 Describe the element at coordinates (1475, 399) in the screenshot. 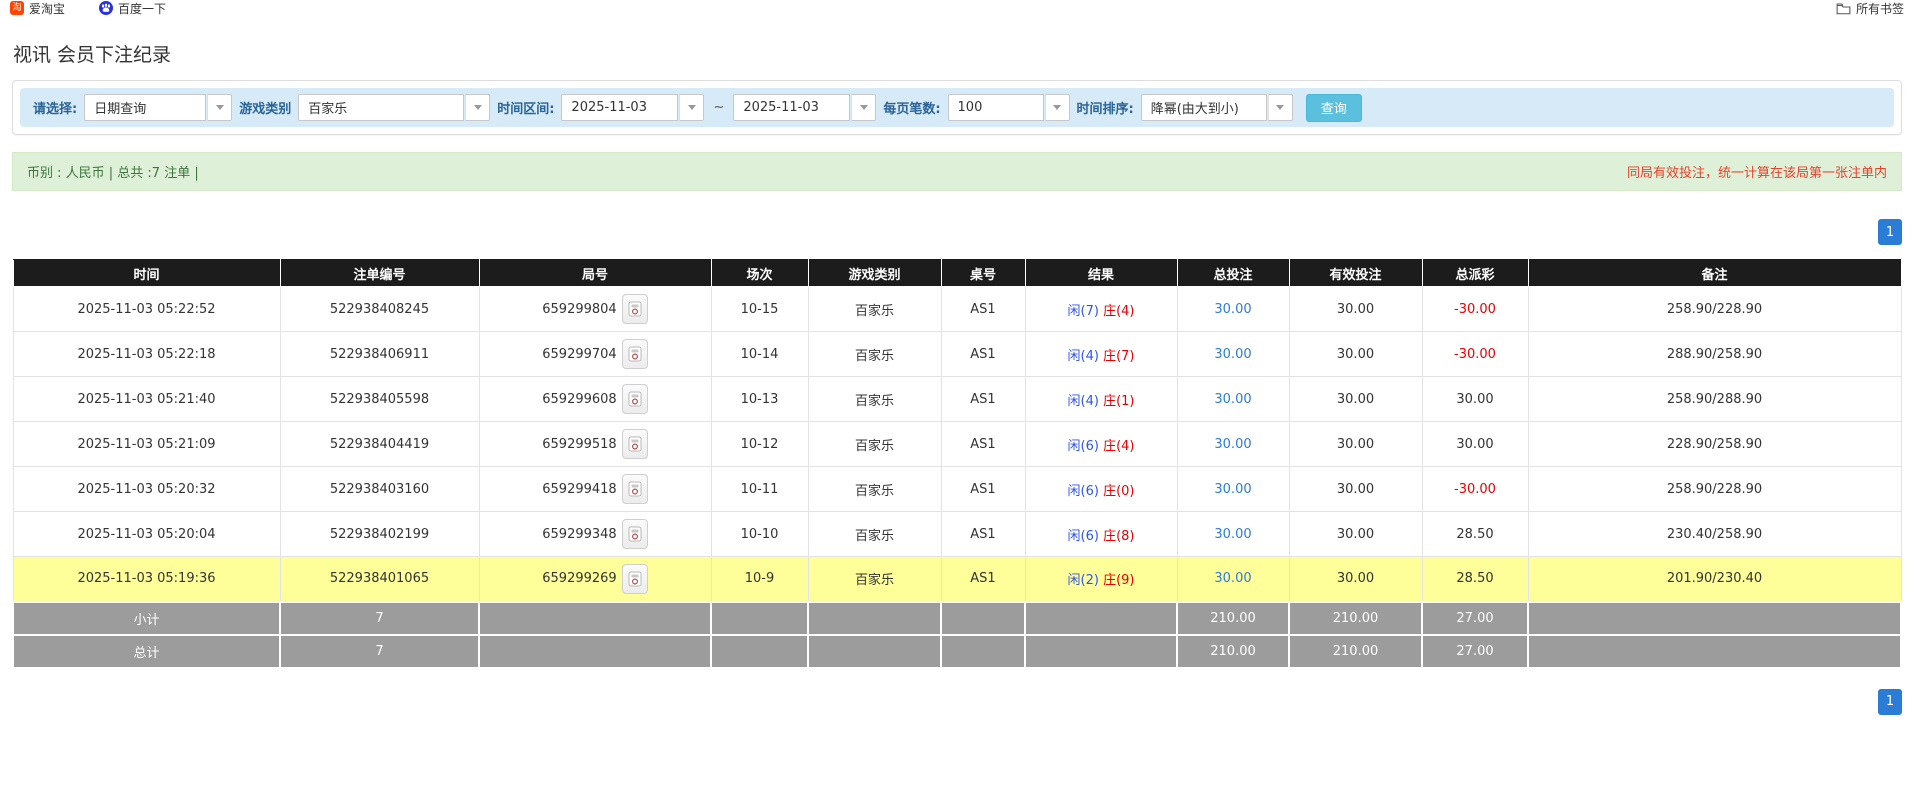

I see `cell-payout: 30.00` at that location.